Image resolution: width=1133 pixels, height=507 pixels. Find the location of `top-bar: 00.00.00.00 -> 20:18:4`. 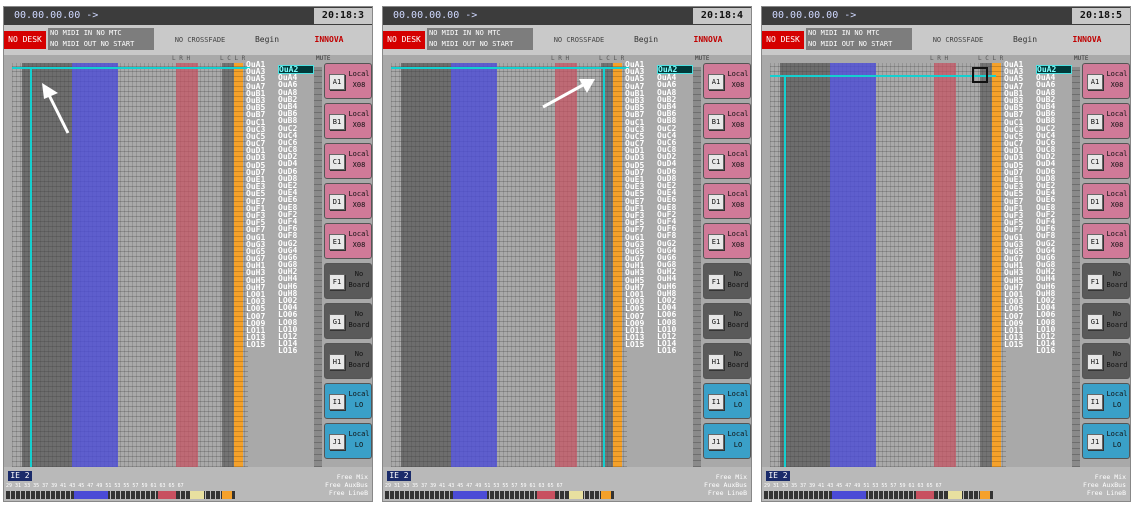

top-bar: 00.00.00.00 -> 20:18:4 is located at coordinates (567, 16).